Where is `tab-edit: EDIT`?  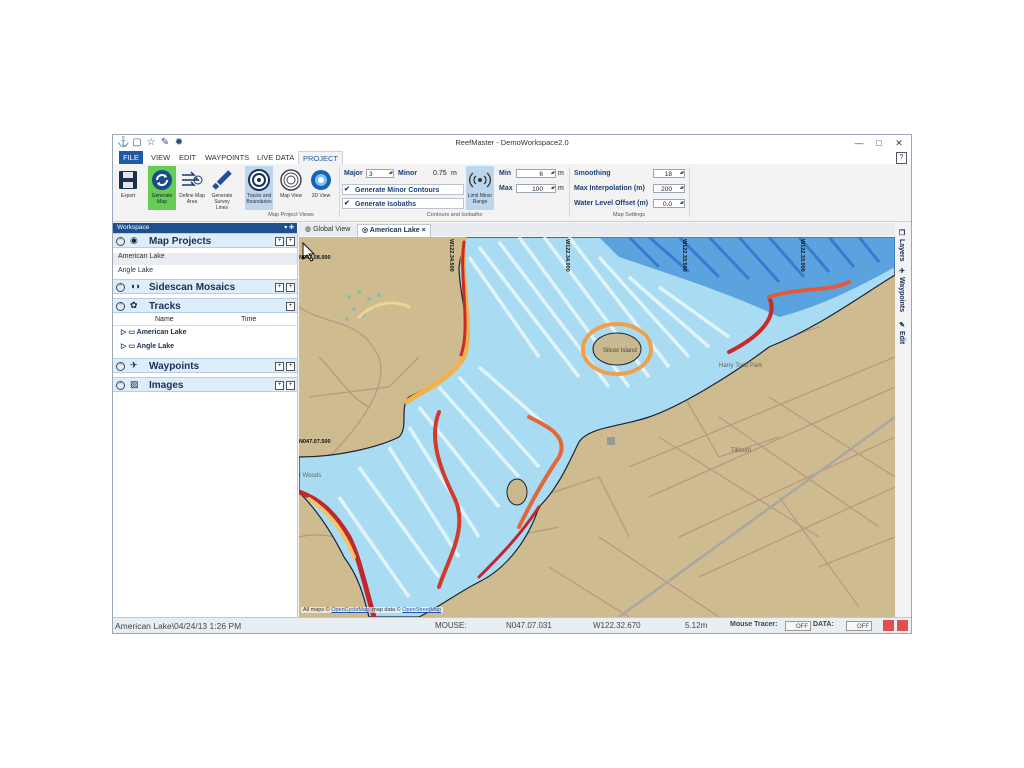 tab-edit: EDIT is located at coordinates (187, 157).